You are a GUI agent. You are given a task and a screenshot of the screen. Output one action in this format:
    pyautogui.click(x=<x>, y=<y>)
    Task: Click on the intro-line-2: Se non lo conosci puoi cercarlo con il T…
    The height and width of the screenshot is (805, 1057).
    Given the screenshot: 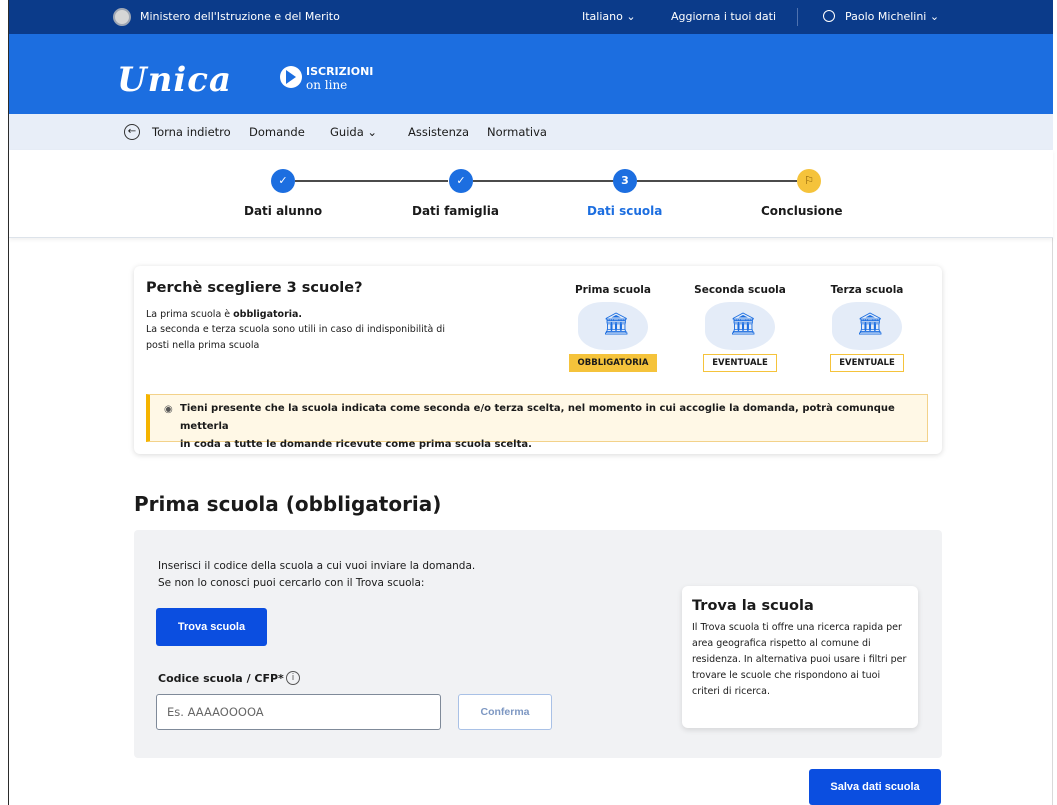 What is the action you would take?
    pyautogui.click(x=291, y=583)
    